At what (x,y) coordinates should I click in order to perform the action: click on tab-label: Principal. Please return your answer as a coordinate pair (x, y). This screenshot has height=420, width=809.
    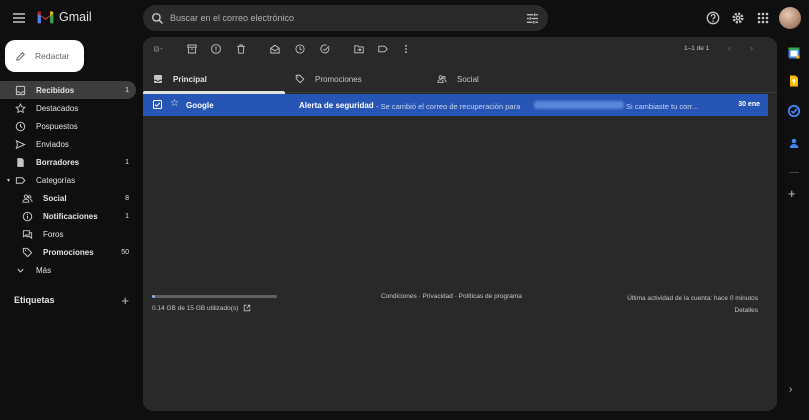
    Looking at the image, I should click on (190, 79).